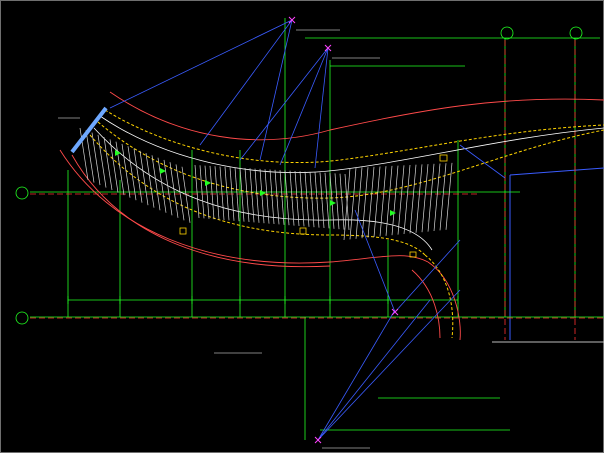  Describe the element at coordinates (556, 171) in the screenshot. I see `road-edge-diagonal` at that location.